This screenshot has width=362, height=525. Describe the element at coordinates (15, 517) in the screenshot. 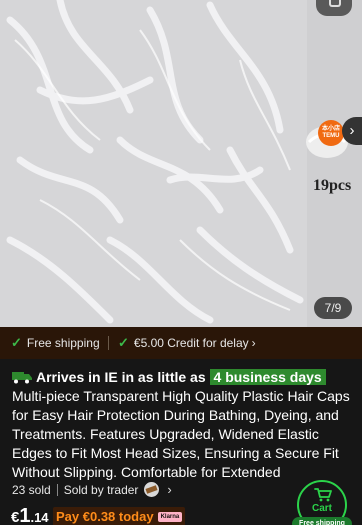

I see `price-currency: €` at that location.